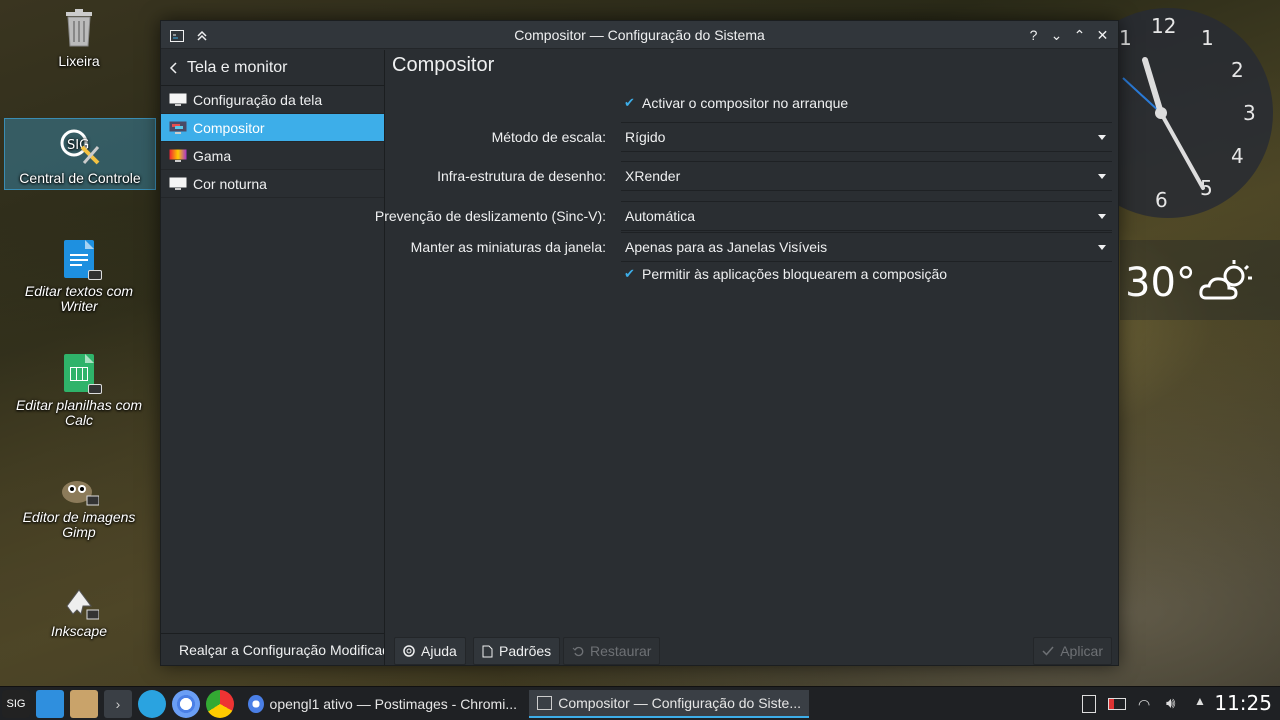 Image resolution: width=1280 pixels, height=720 pixels. What do you see at coordinates (178, 155) in the screenshot?
I see `gamma-icon` at bounding box center [178, 155].